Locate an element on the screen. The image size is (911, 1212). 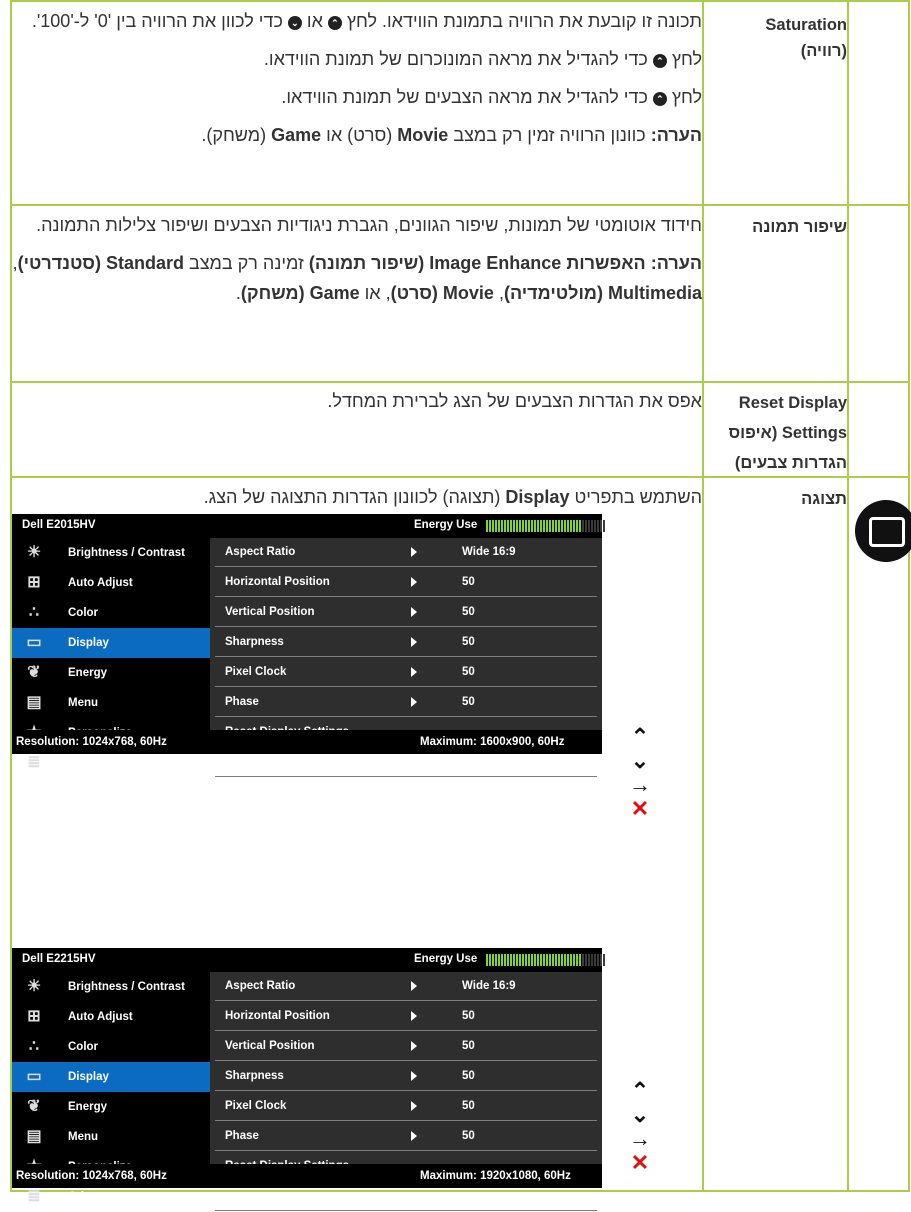
osd-setting-label: Aspect Ratio is located at coordinates (260, 552).